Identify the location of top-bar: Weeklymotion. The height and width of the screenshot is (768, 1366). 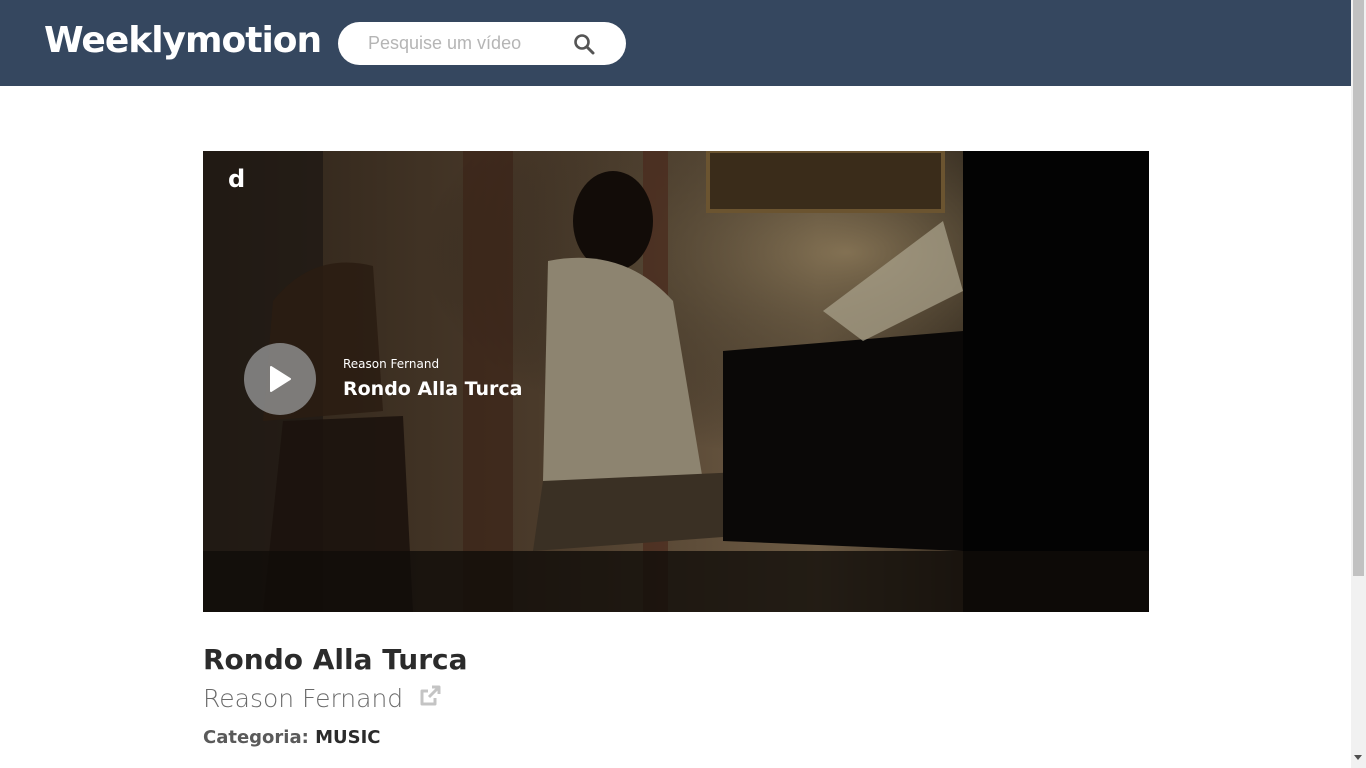
(675, 43).